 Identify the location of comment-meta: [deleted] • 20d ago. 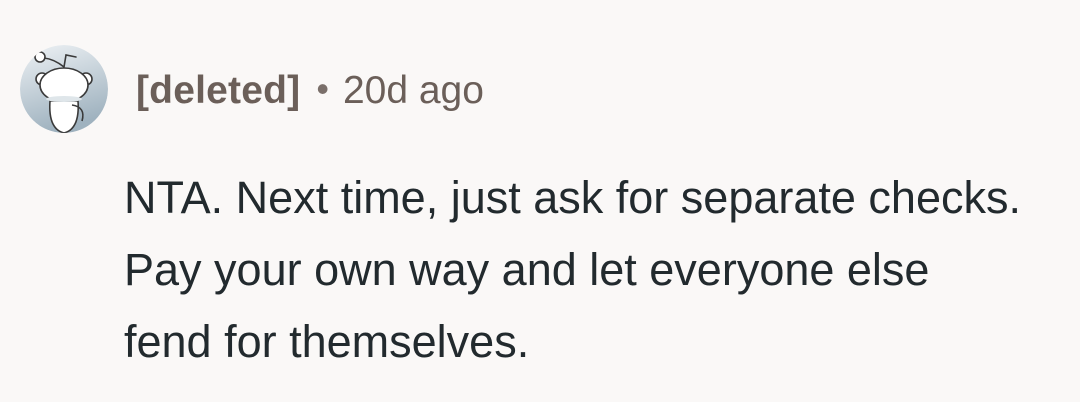
(310, 91).